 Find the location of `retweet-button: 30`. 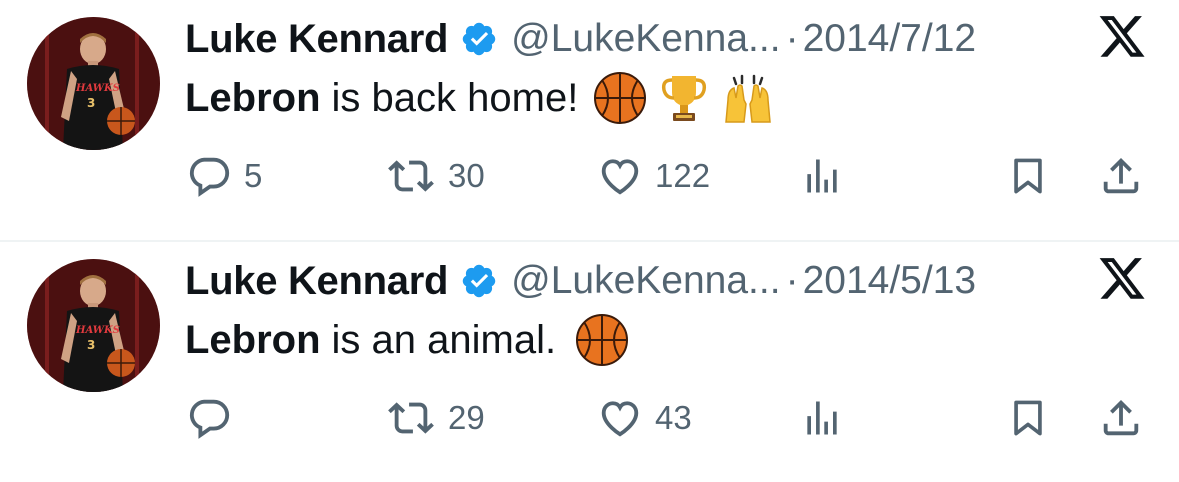

retweet-button: 30 is located at coordinates (435, 176).